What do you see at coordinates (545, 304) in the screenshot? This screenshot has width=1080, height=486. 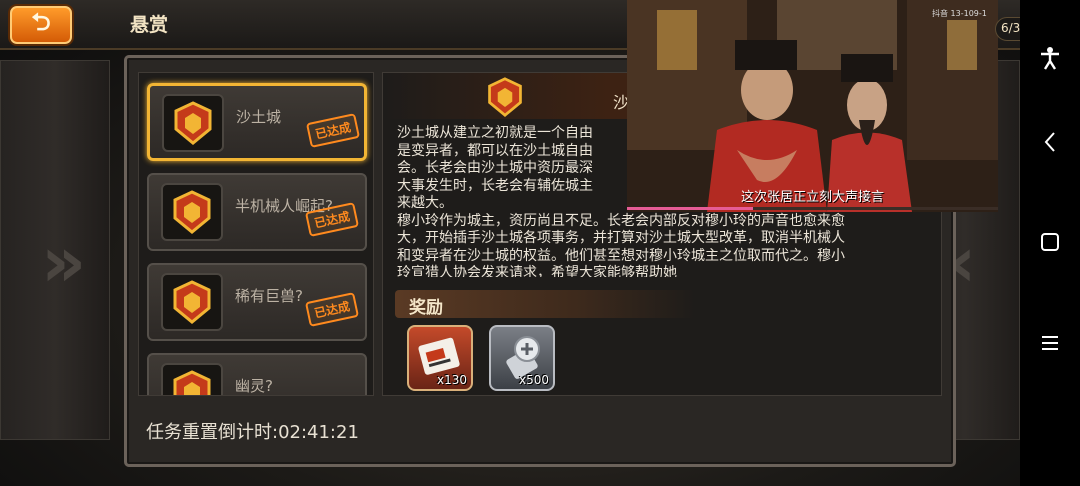 I see `reward-header: 奖励` at bounding box center [545, 304].